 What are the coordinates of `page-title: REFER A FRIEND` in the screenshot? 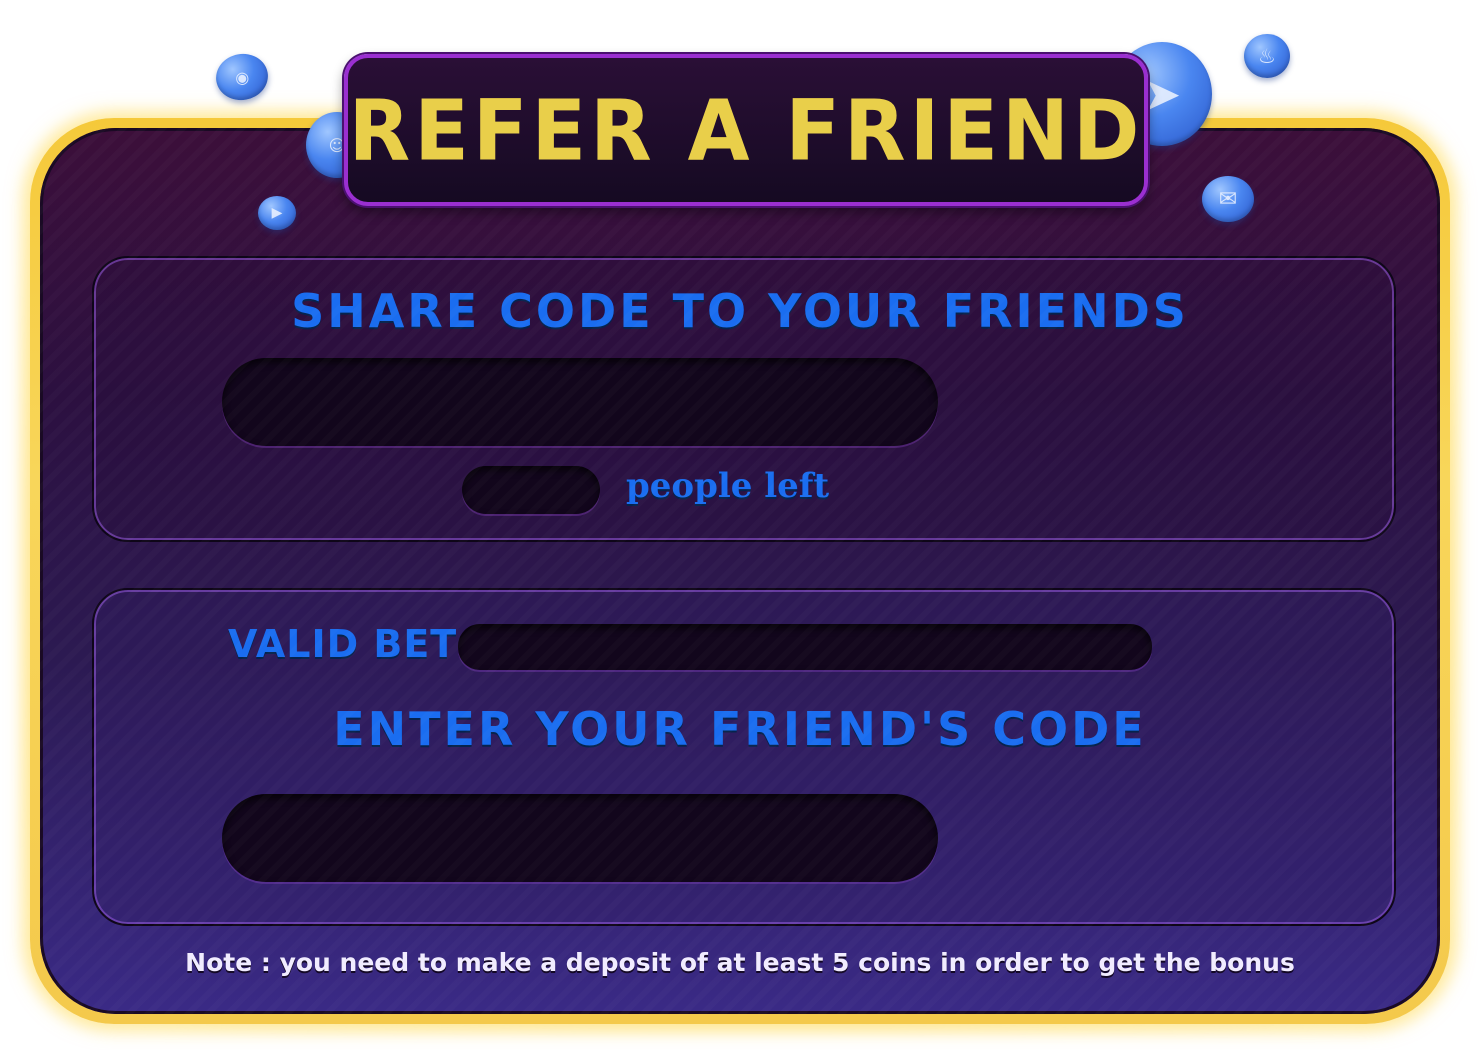 It's located at (746, 130).